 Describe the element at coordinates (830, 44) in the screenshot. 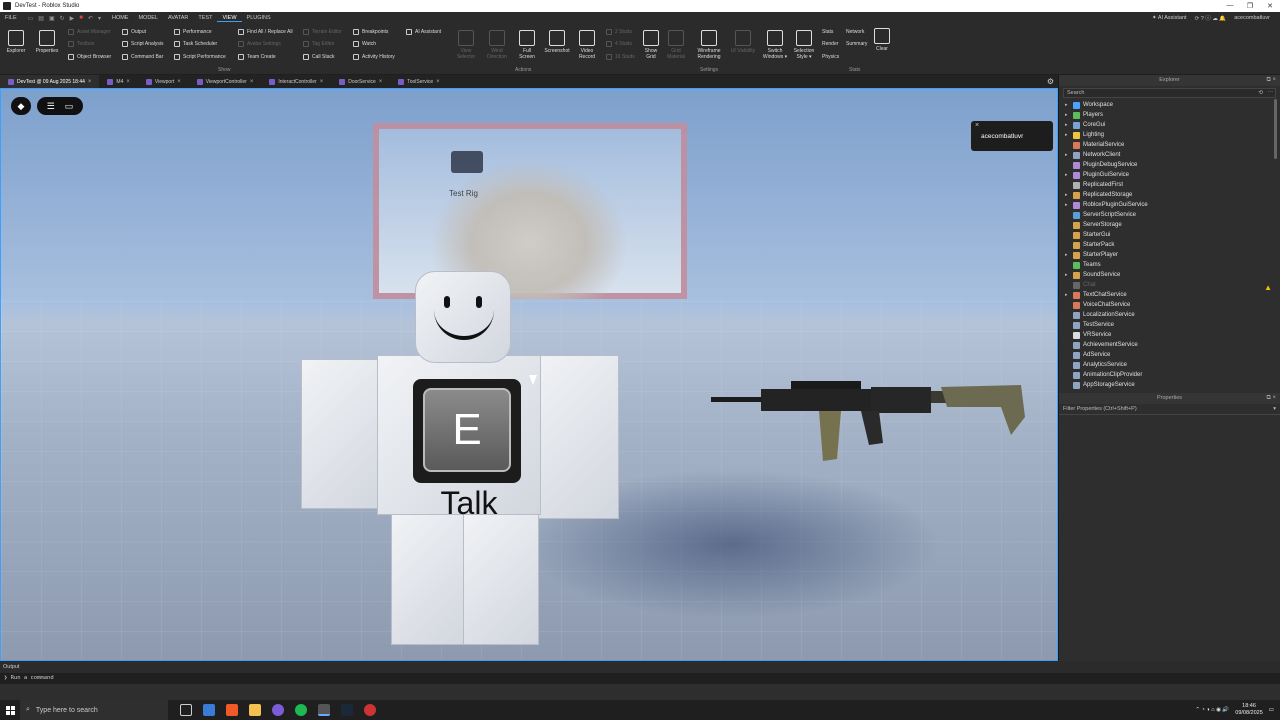

I see `render-button: Render` at that location.